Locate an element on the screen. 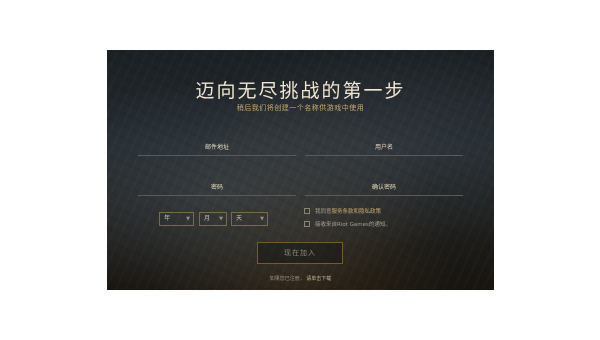  birth-month-label: 月 is located at coordinates (207, 218).